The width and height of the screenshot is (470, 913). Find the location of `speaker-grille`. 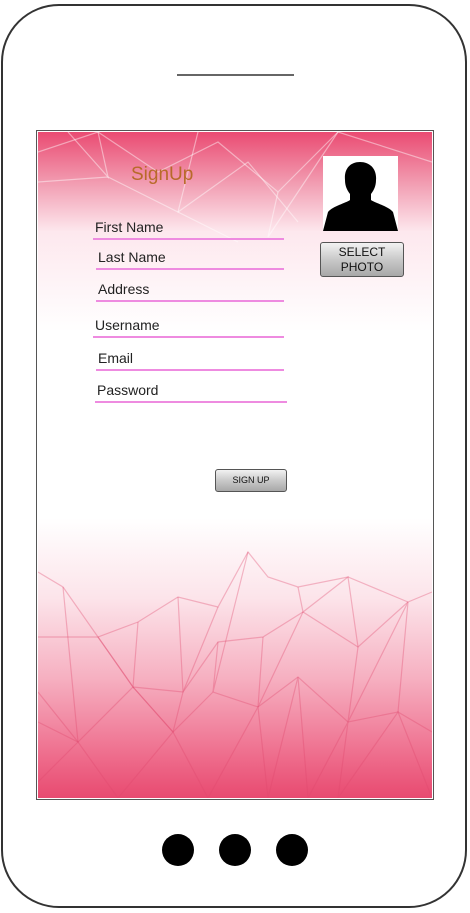

speaker-grille is located at coordinates (235, 75).